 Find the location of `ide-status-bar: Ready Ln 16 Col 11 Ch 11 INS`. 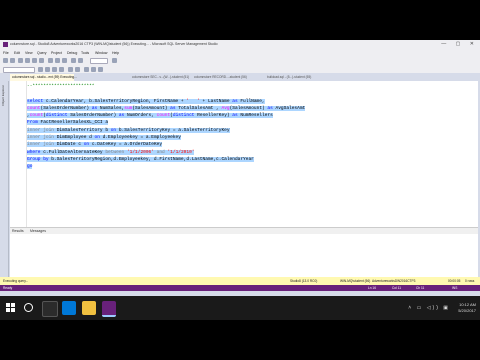

ide-status-bar: Ready Ln 16 Col 11 Ch 11 INS is located at coordinates (240, 288).